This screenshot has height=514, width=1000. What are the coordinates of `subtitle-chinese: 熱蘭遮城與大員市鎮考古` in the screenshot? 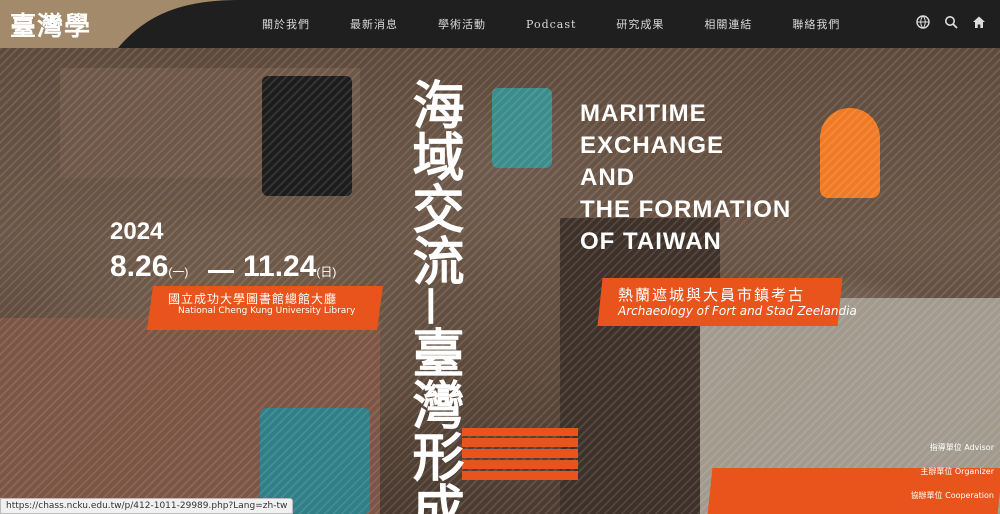 It's located at (712, 295).